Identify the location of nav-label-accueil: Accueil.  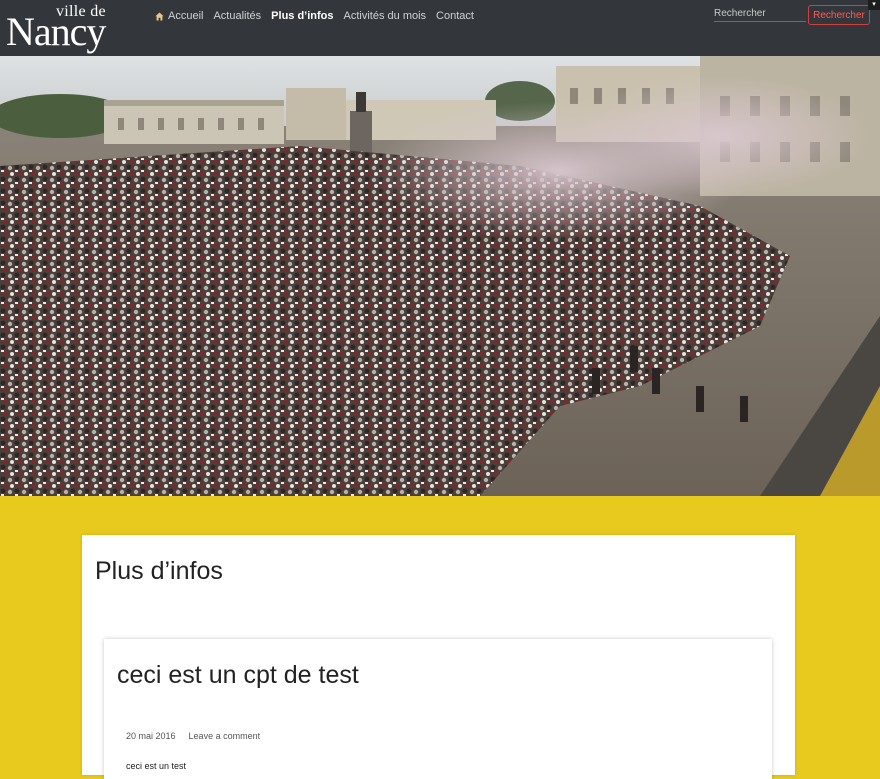
(186, 16).